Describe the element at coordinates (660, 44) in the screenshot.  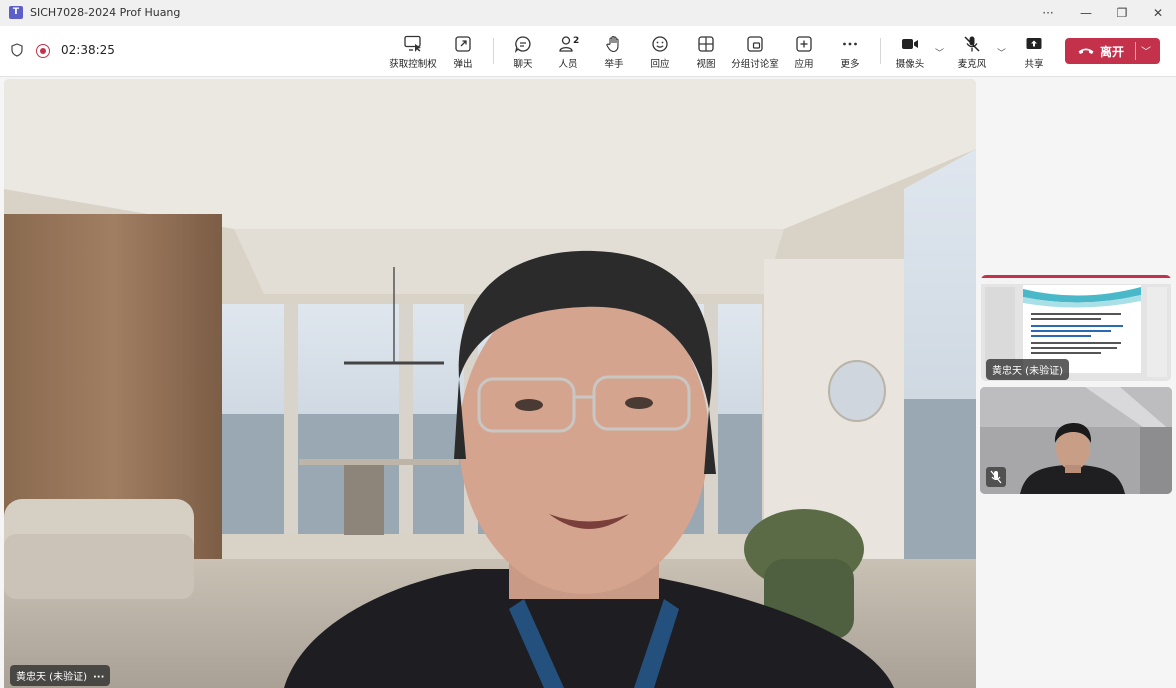
I see `smiley-icon` at that location.